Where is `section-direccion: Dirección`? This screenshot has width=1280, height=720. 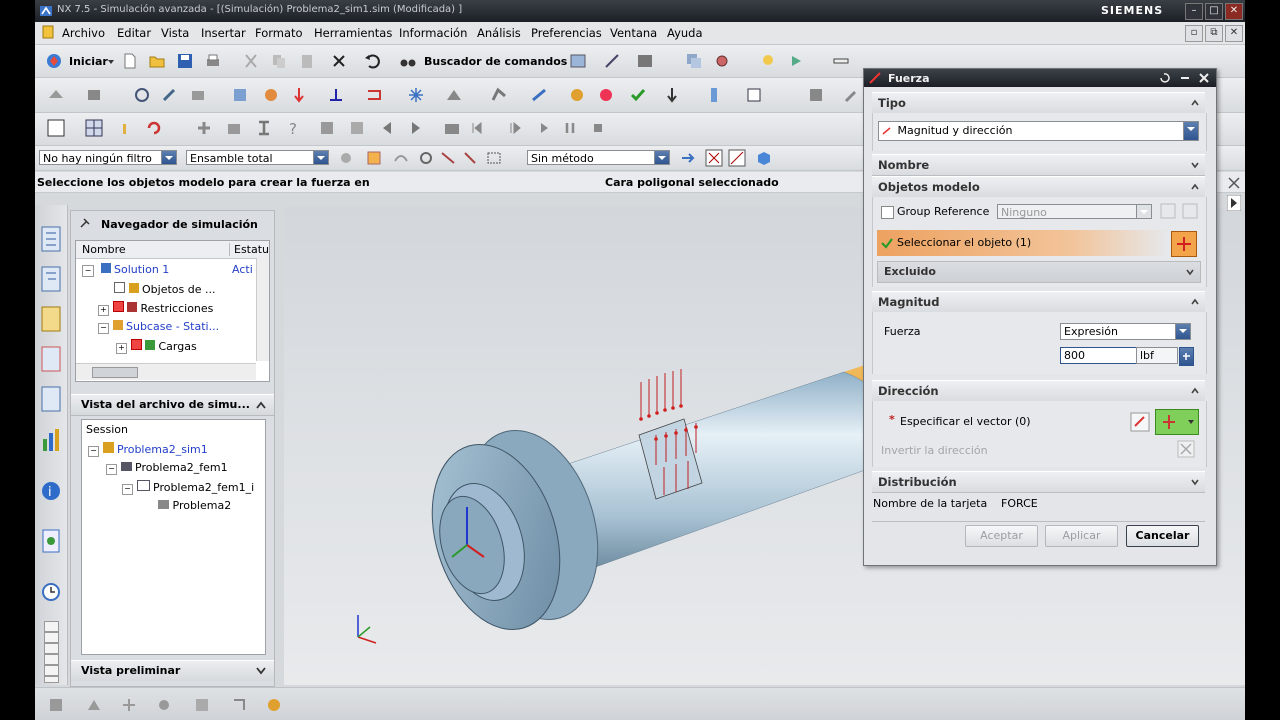 section-direccion: Dirección is located at coordinates (1038, 391).